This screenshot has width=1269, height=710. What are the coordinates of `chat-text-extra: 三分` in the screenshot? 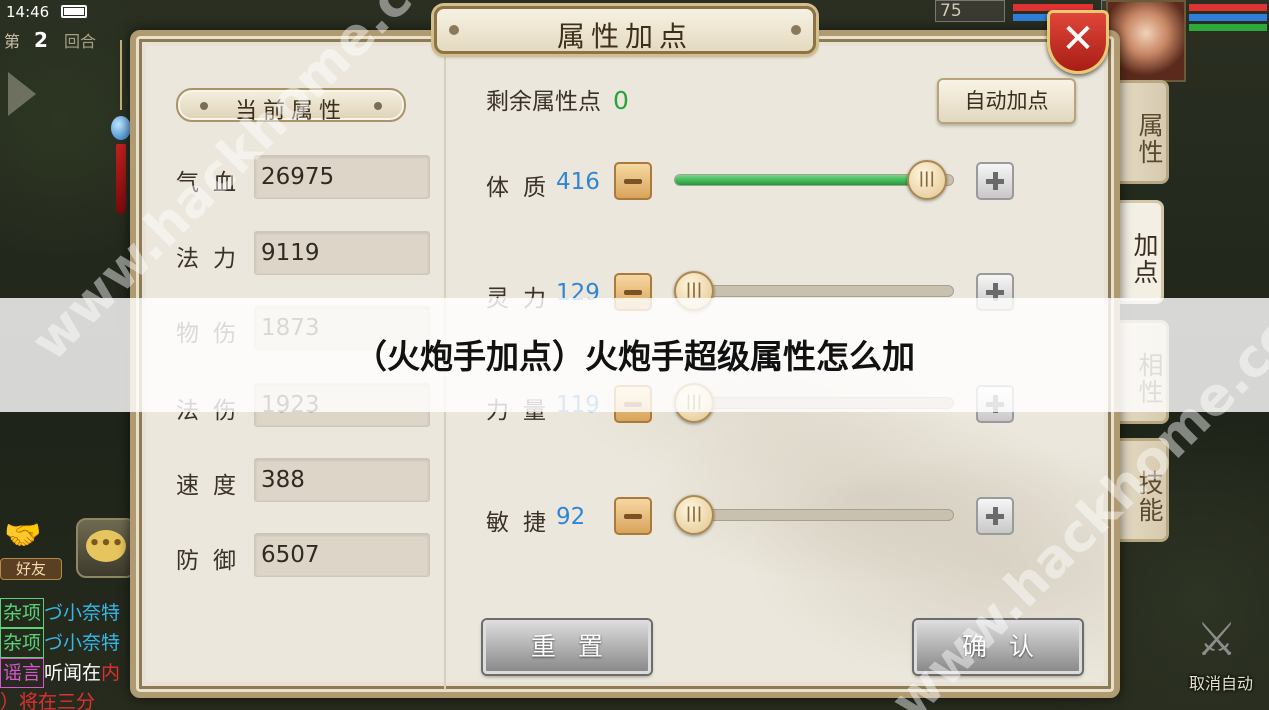 It's located at (76, 700).